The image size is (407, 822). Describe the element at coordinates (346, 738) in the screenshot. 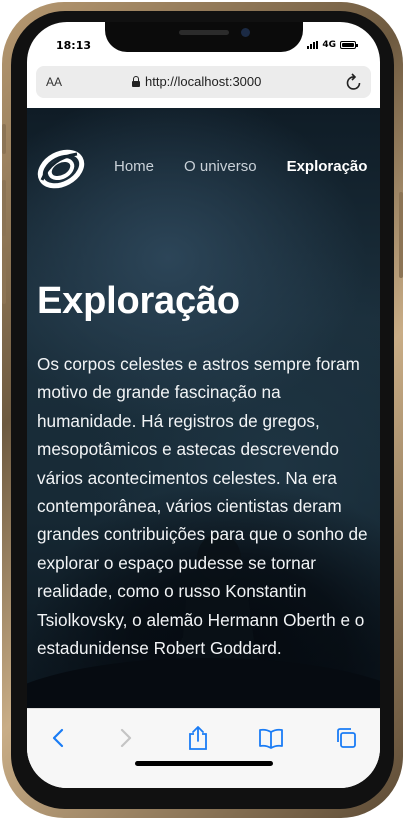

I see `tabs-icon` at that location.